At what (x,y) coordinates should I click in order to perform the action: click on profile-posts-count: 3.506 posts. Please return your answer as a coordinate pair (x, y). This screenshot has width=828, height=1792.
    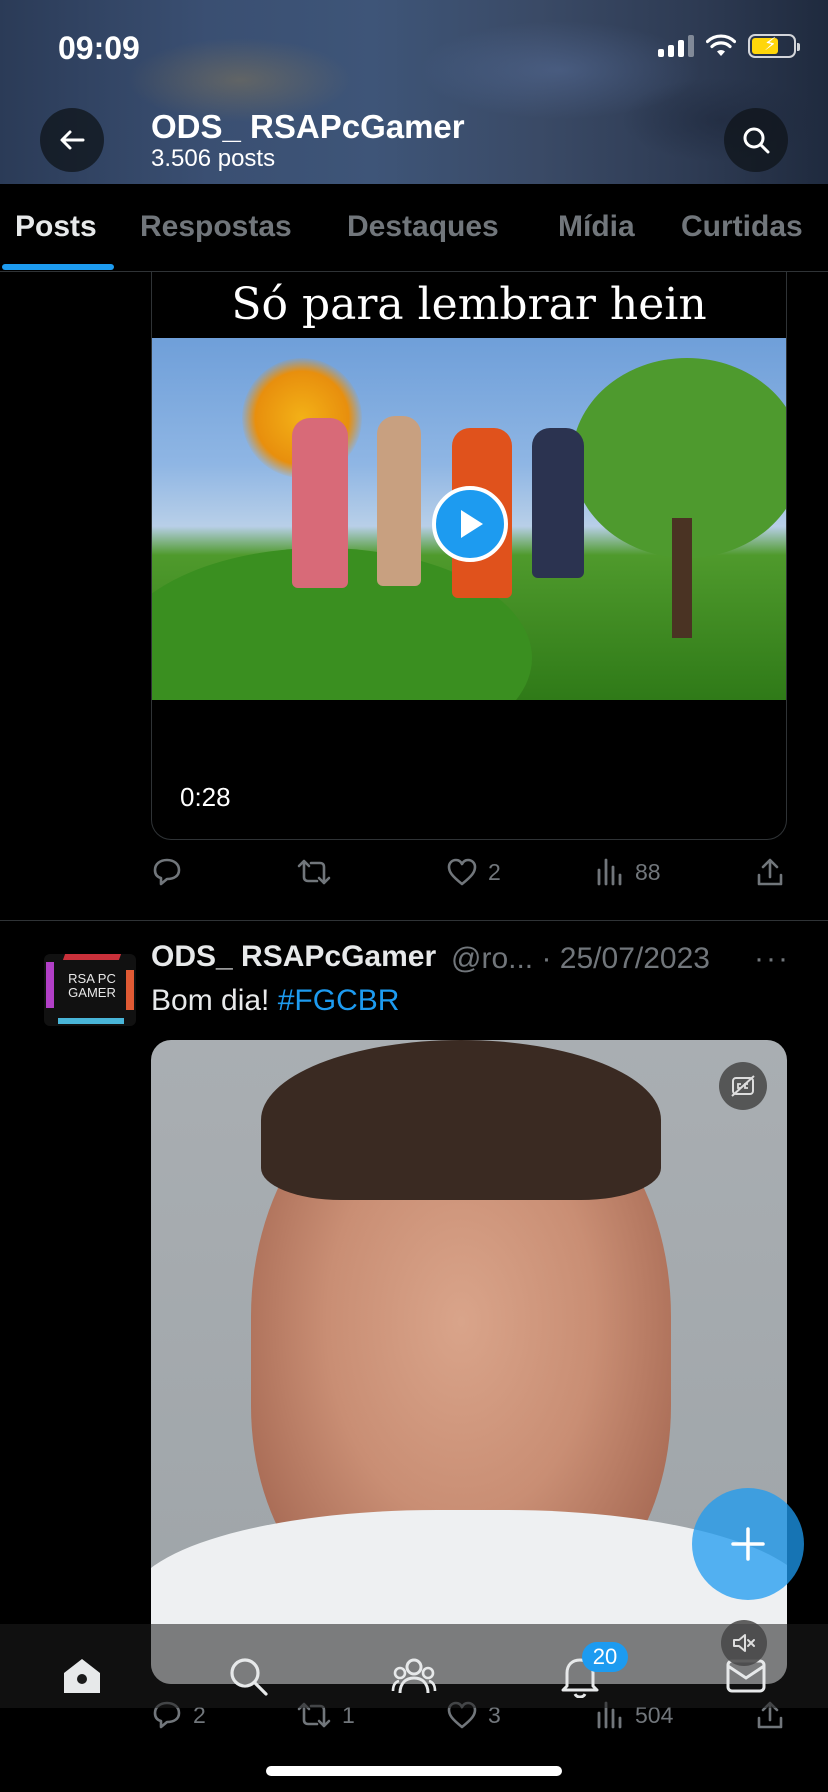
    Looking at the image, I should click on (213, 158).